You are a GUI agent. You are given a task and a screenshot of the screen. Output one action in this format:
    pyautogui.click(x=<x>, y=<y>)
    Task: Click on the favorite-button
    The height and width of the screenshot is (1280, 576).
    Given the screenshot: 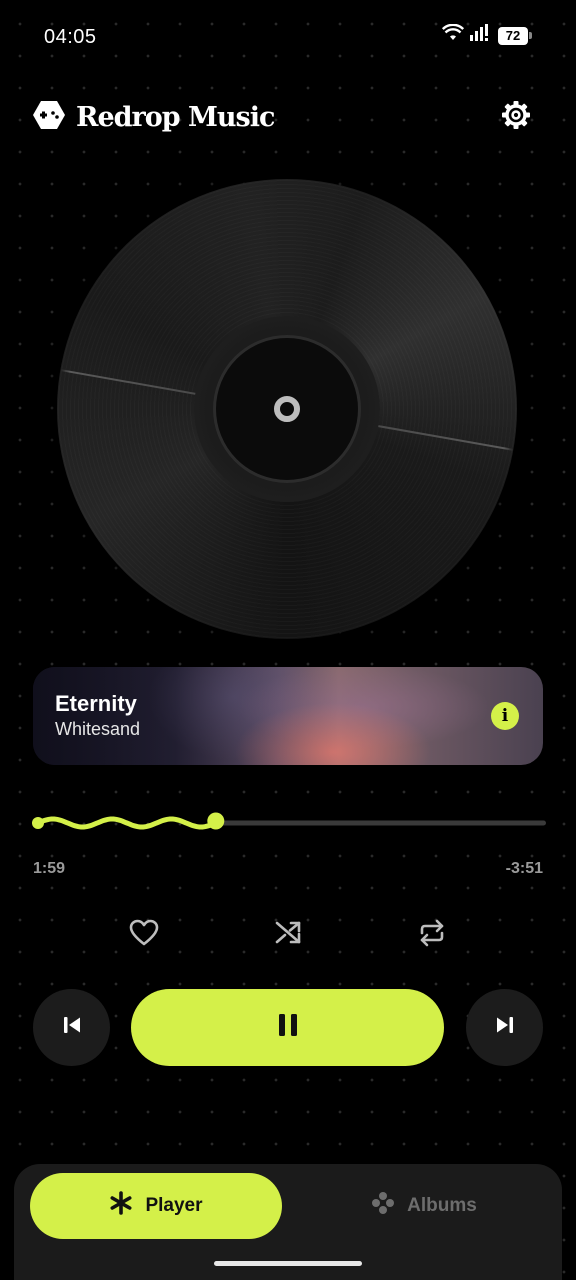 What is the action you would take?
    pyautogui.click(x=144, y=935)
    